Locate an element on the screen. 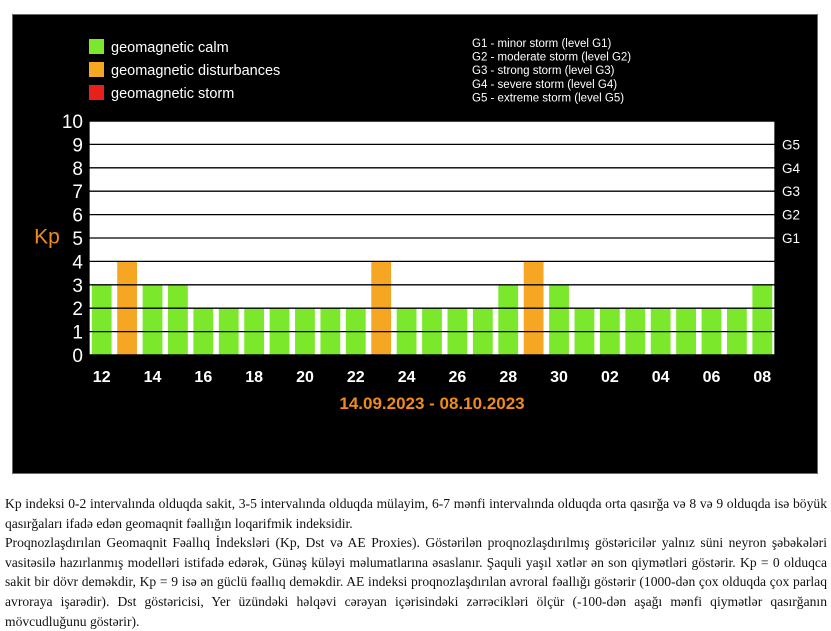 Image resolution: width=831 pixels, height=631 pixels. storm-level-tick: G2 is located at coordinates (791, 215).